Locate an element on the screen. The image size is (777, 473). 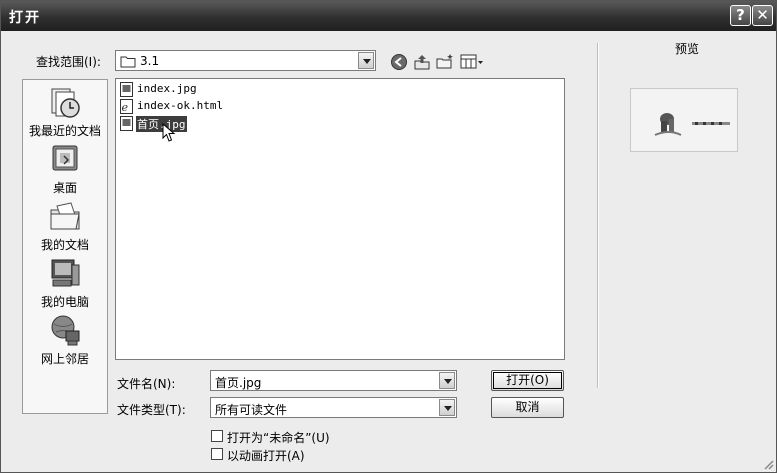
close-button: ✕ is located at coordinates (762, 15).